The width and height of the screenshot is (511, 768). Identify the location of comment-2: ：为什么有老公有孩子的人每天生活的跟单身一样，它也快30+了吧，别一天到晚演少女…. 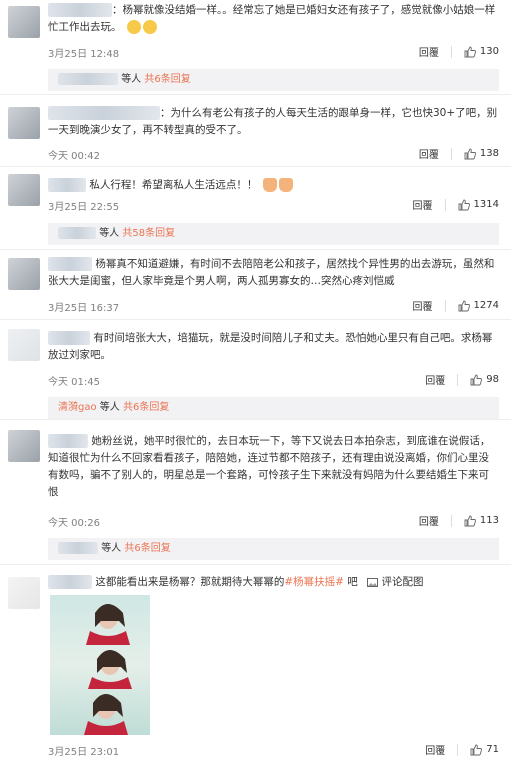
(255, 131).